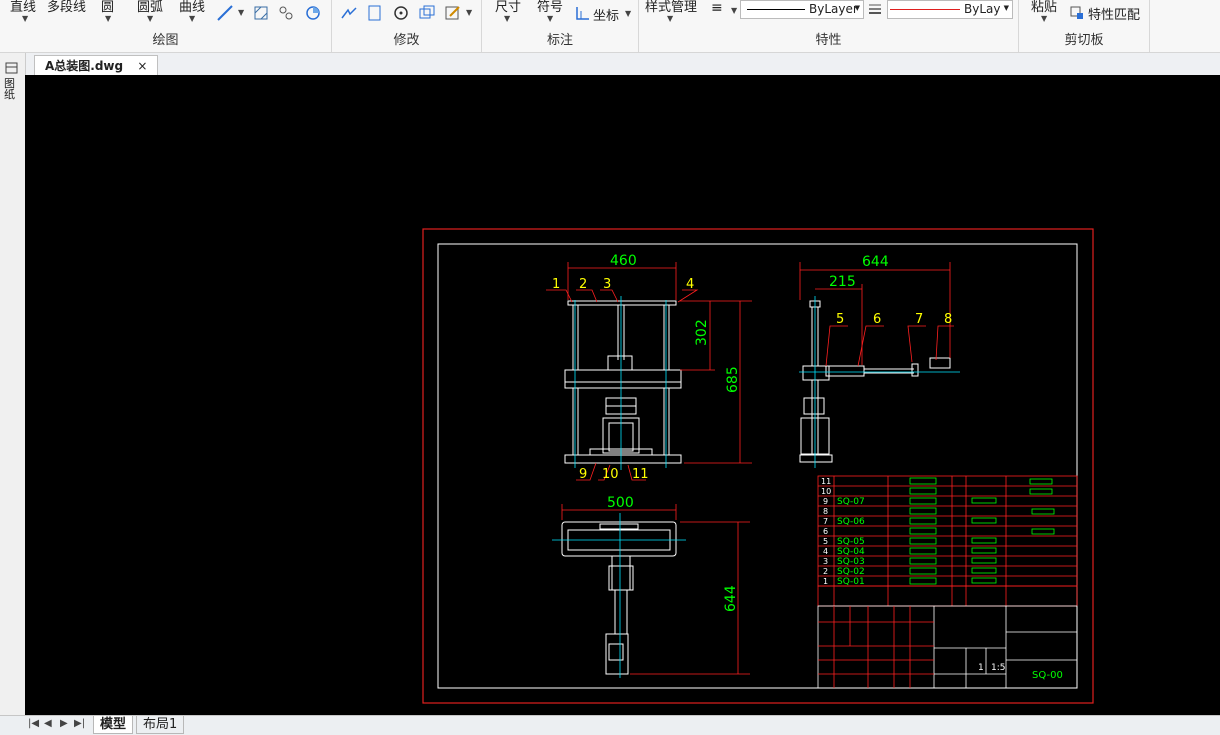  Describe the element at coordinates (833, 9) in the screenshot. I see `linetype-value: ByLayer` at that location.